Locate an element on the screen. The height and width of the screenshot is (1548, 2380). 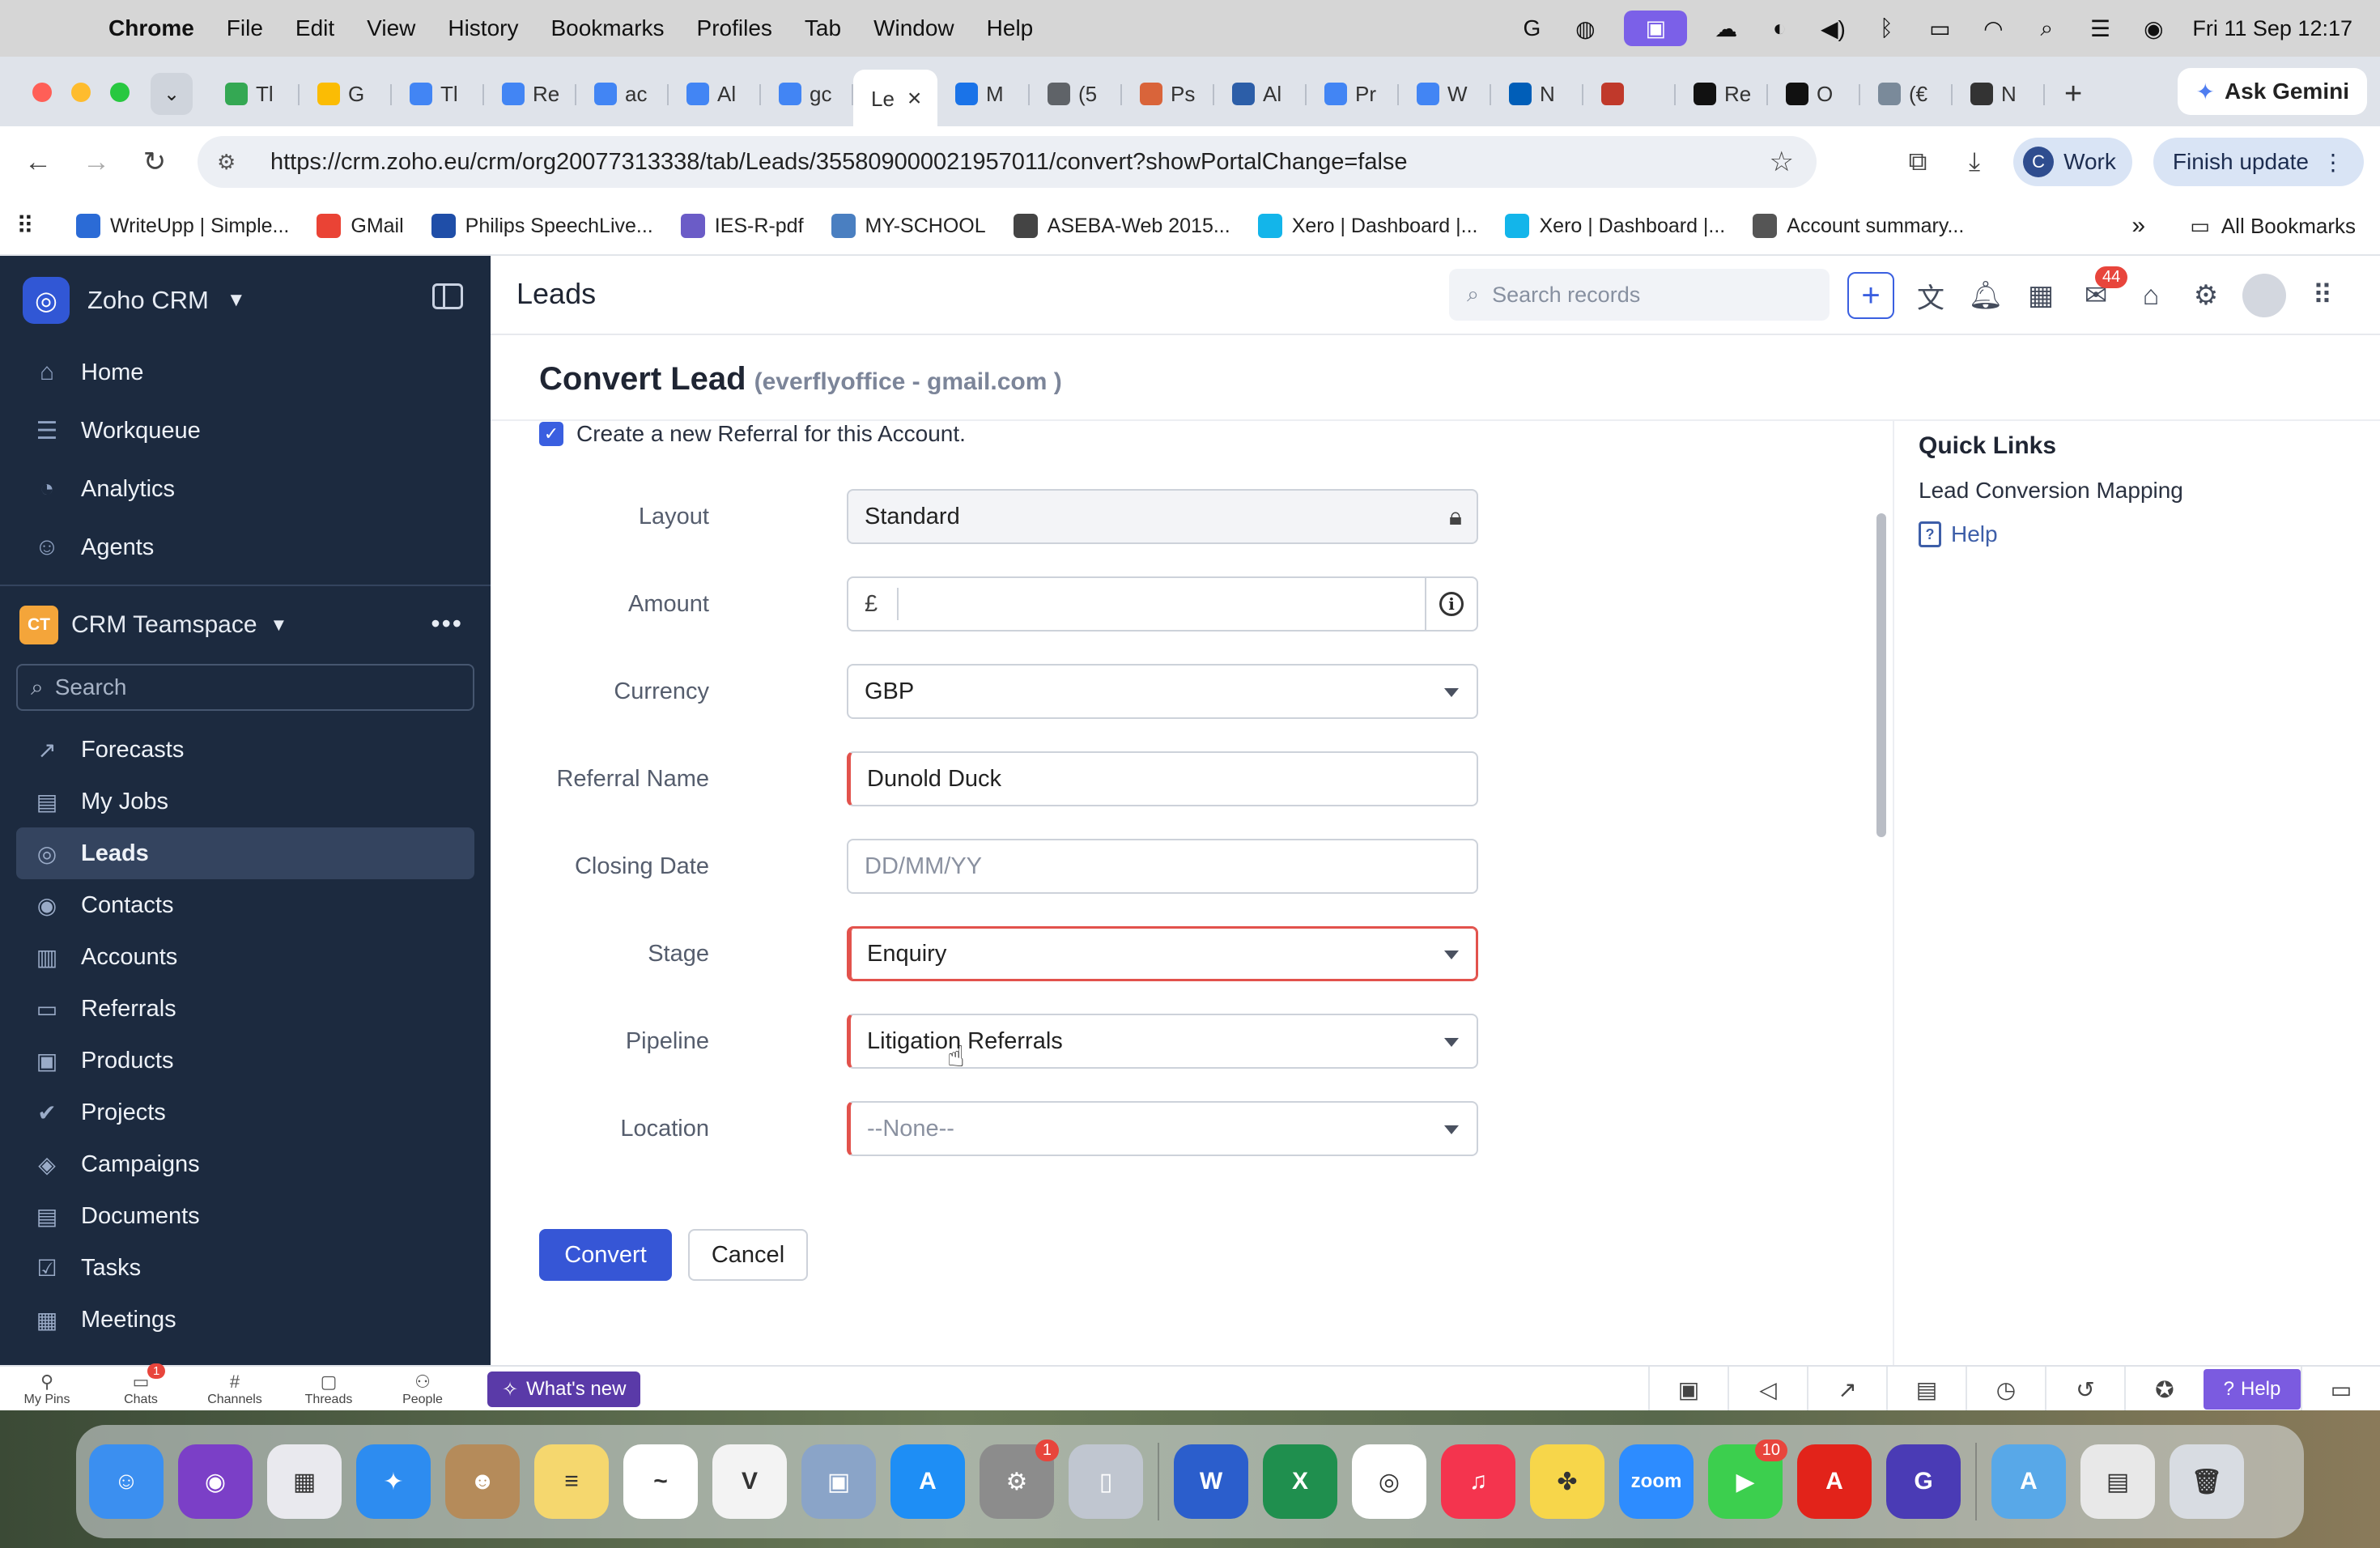
create-referral-checkbox: ✓ is located at coordinates (551, 434).